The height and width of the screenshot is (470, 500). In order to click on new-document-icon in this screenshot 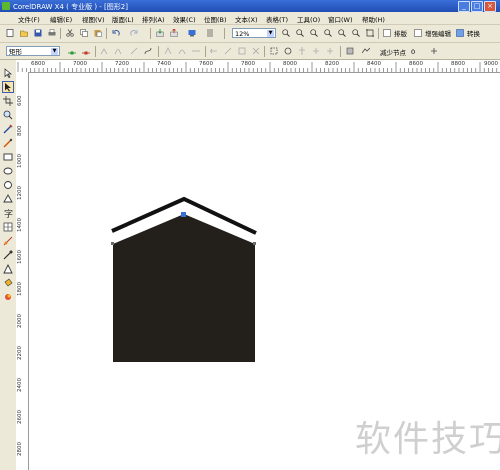, I will do `click(10, 33)`.